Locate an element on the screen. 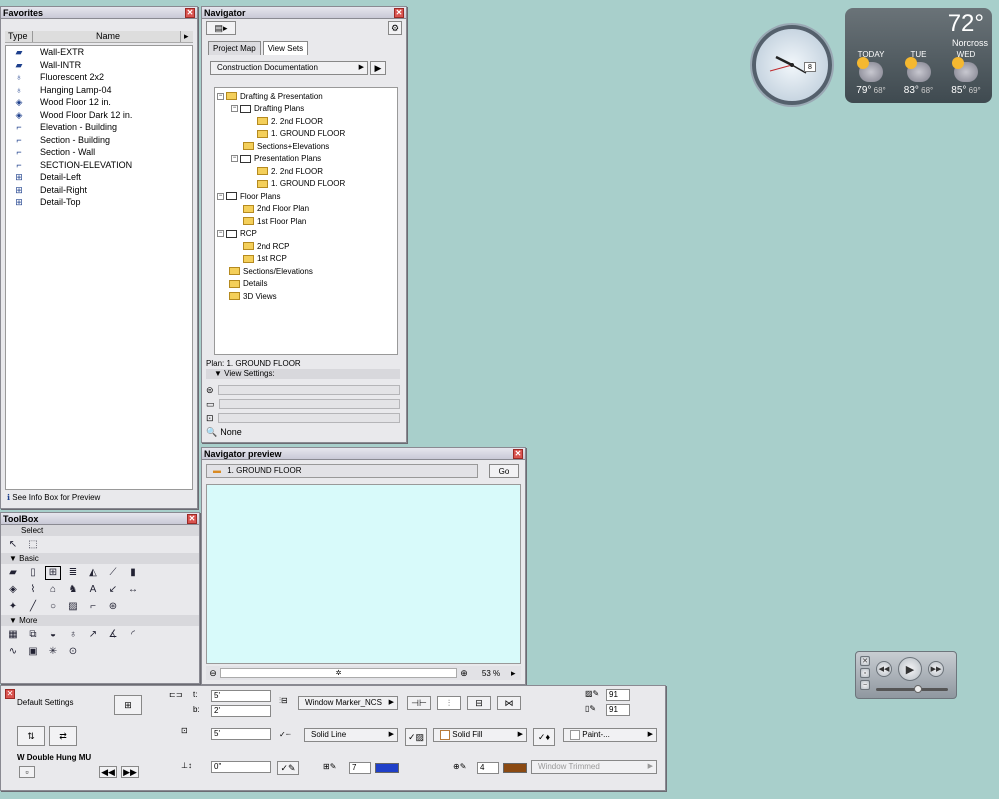 Image resolution: width=999 pixels, height=799 pixels. list-item: ⊞ Detail-Right is located at coordinates (99, 190).